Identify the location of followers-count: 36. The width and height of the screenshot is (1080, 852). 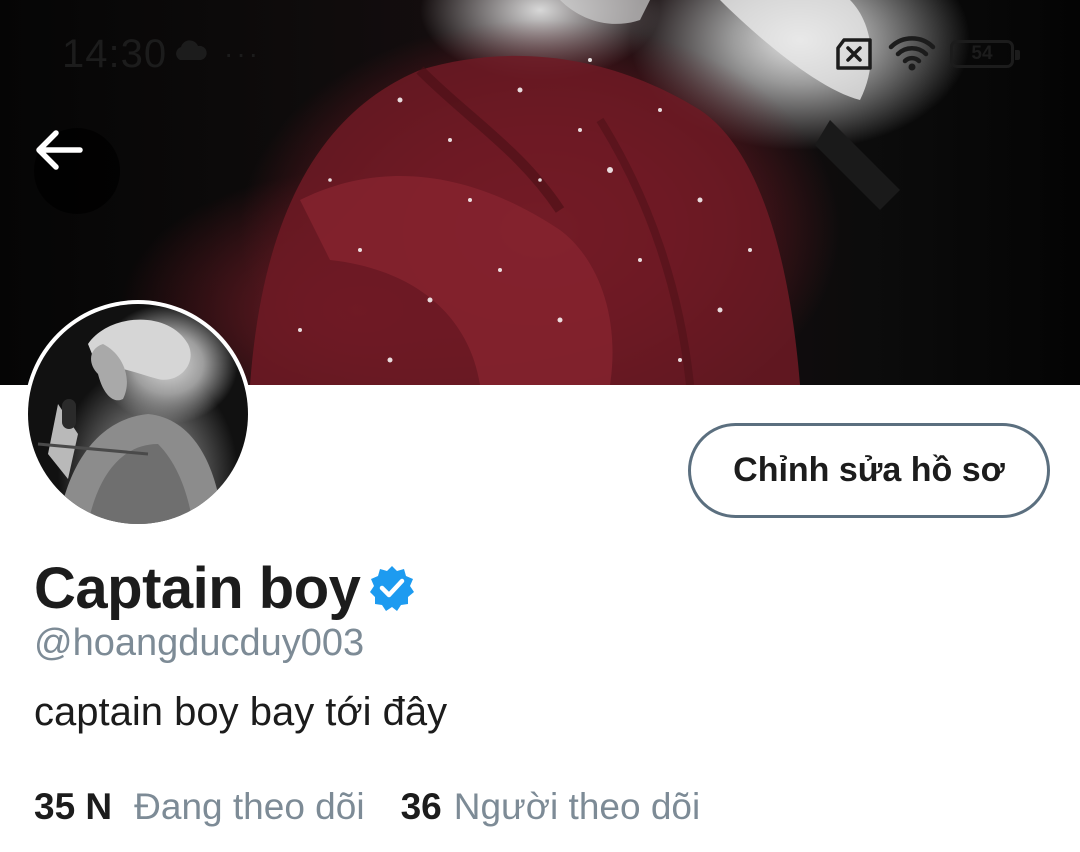
(421, 806).